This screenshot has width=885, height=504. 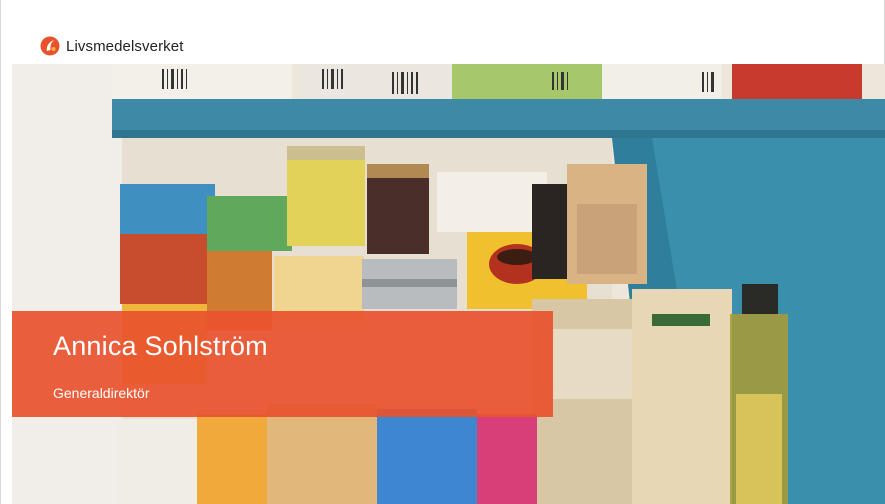 I want to click on brand-logo: Livsmedelsverket, so click(x=111, y=46).